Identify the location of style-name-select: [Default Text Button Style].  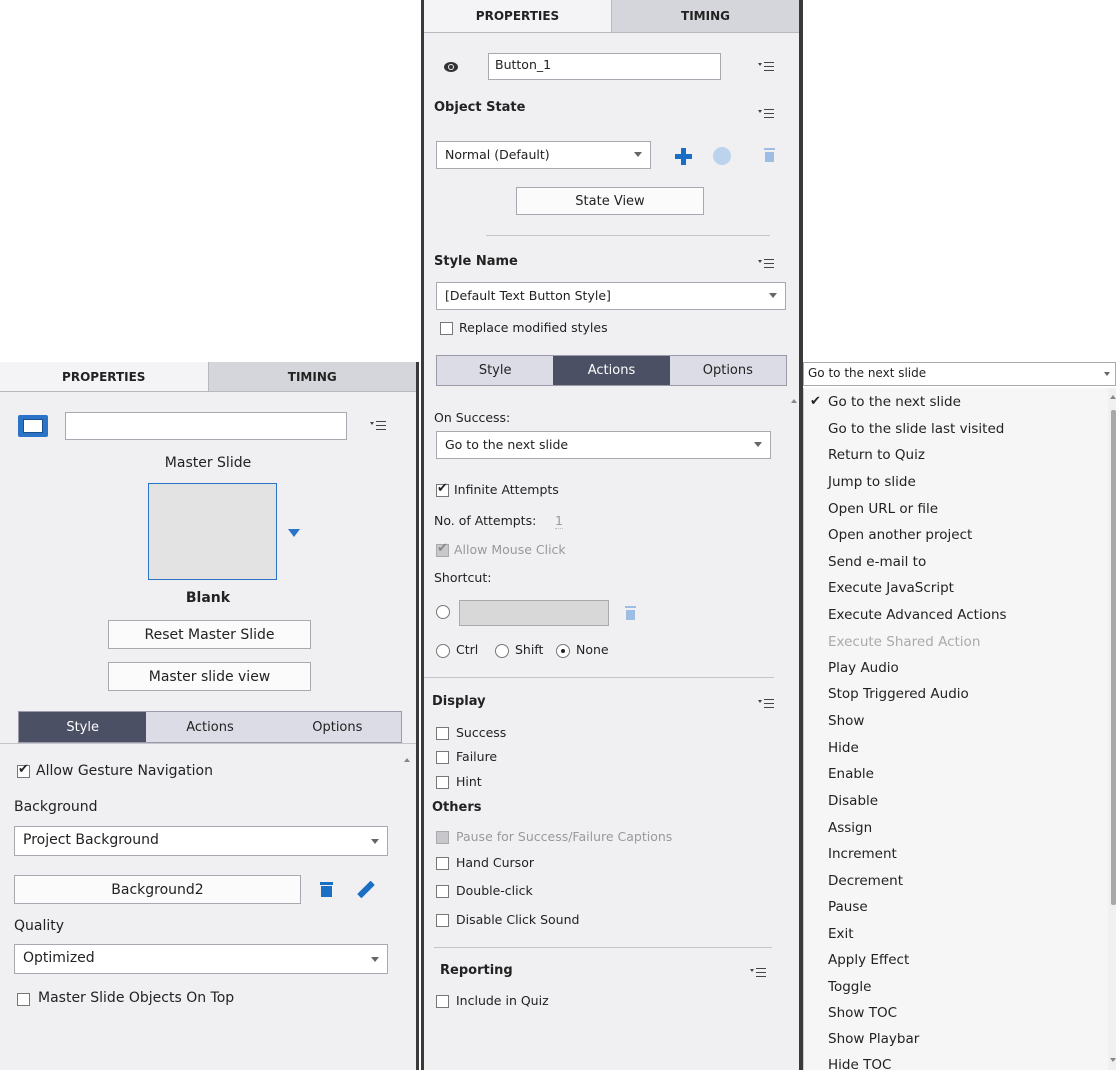
(611, 296).